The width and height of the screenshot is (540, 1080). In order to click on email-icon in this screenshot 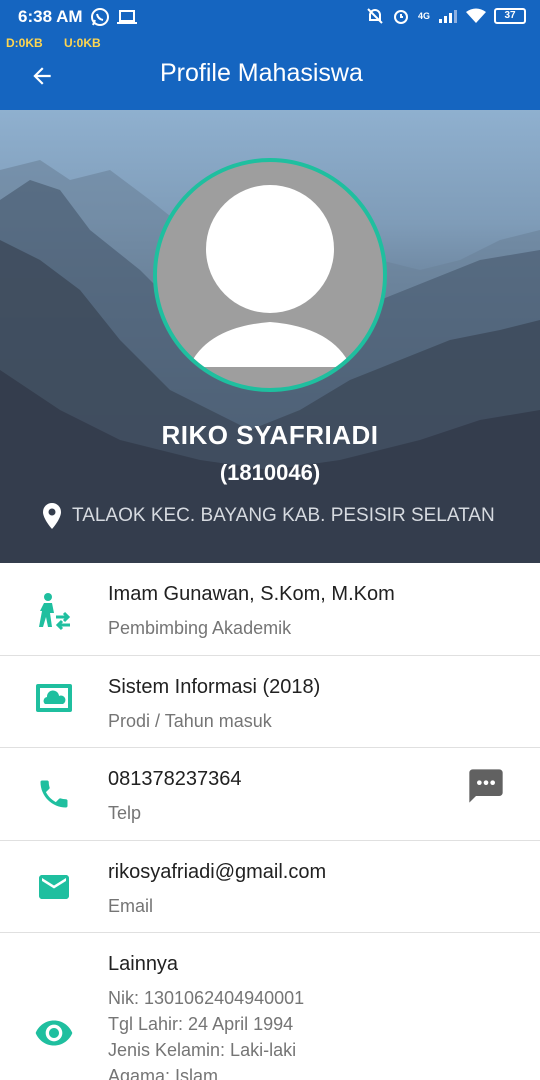, I will do `click(54, 887)`.